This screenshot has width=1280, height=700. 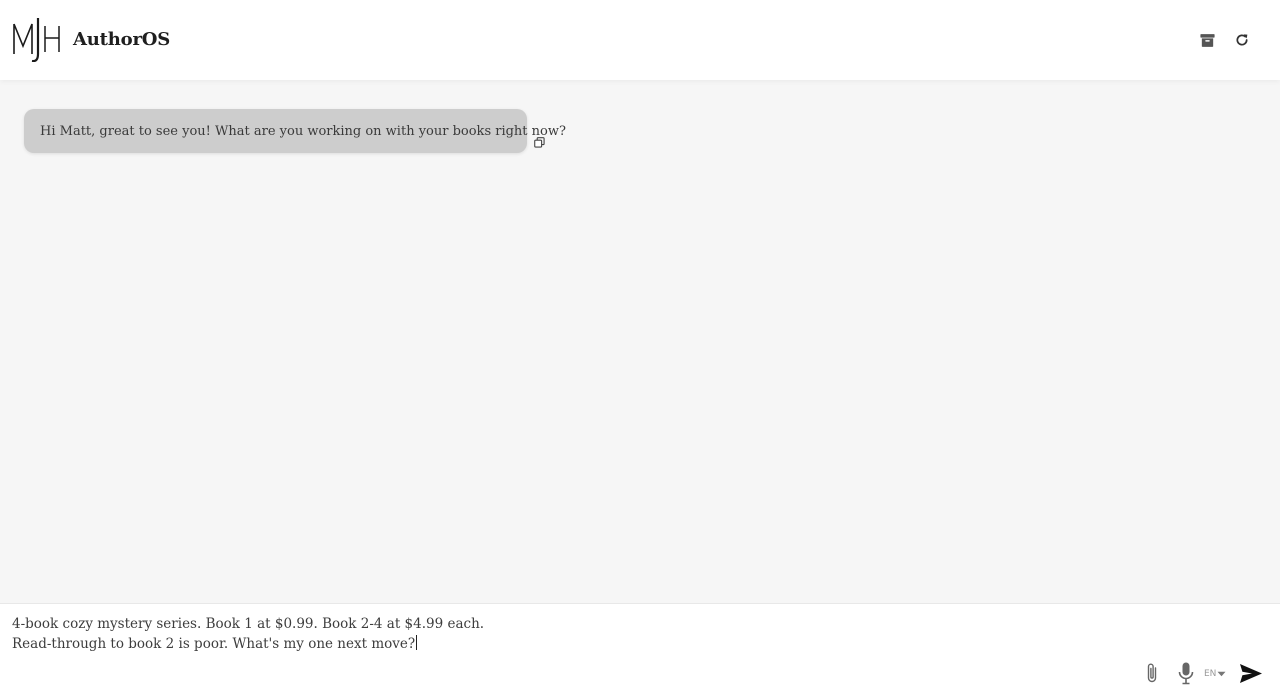 What do you see at coordinates (417, 642) in the screenshot?
I see `text-caret` at bounding box center [417, 642].